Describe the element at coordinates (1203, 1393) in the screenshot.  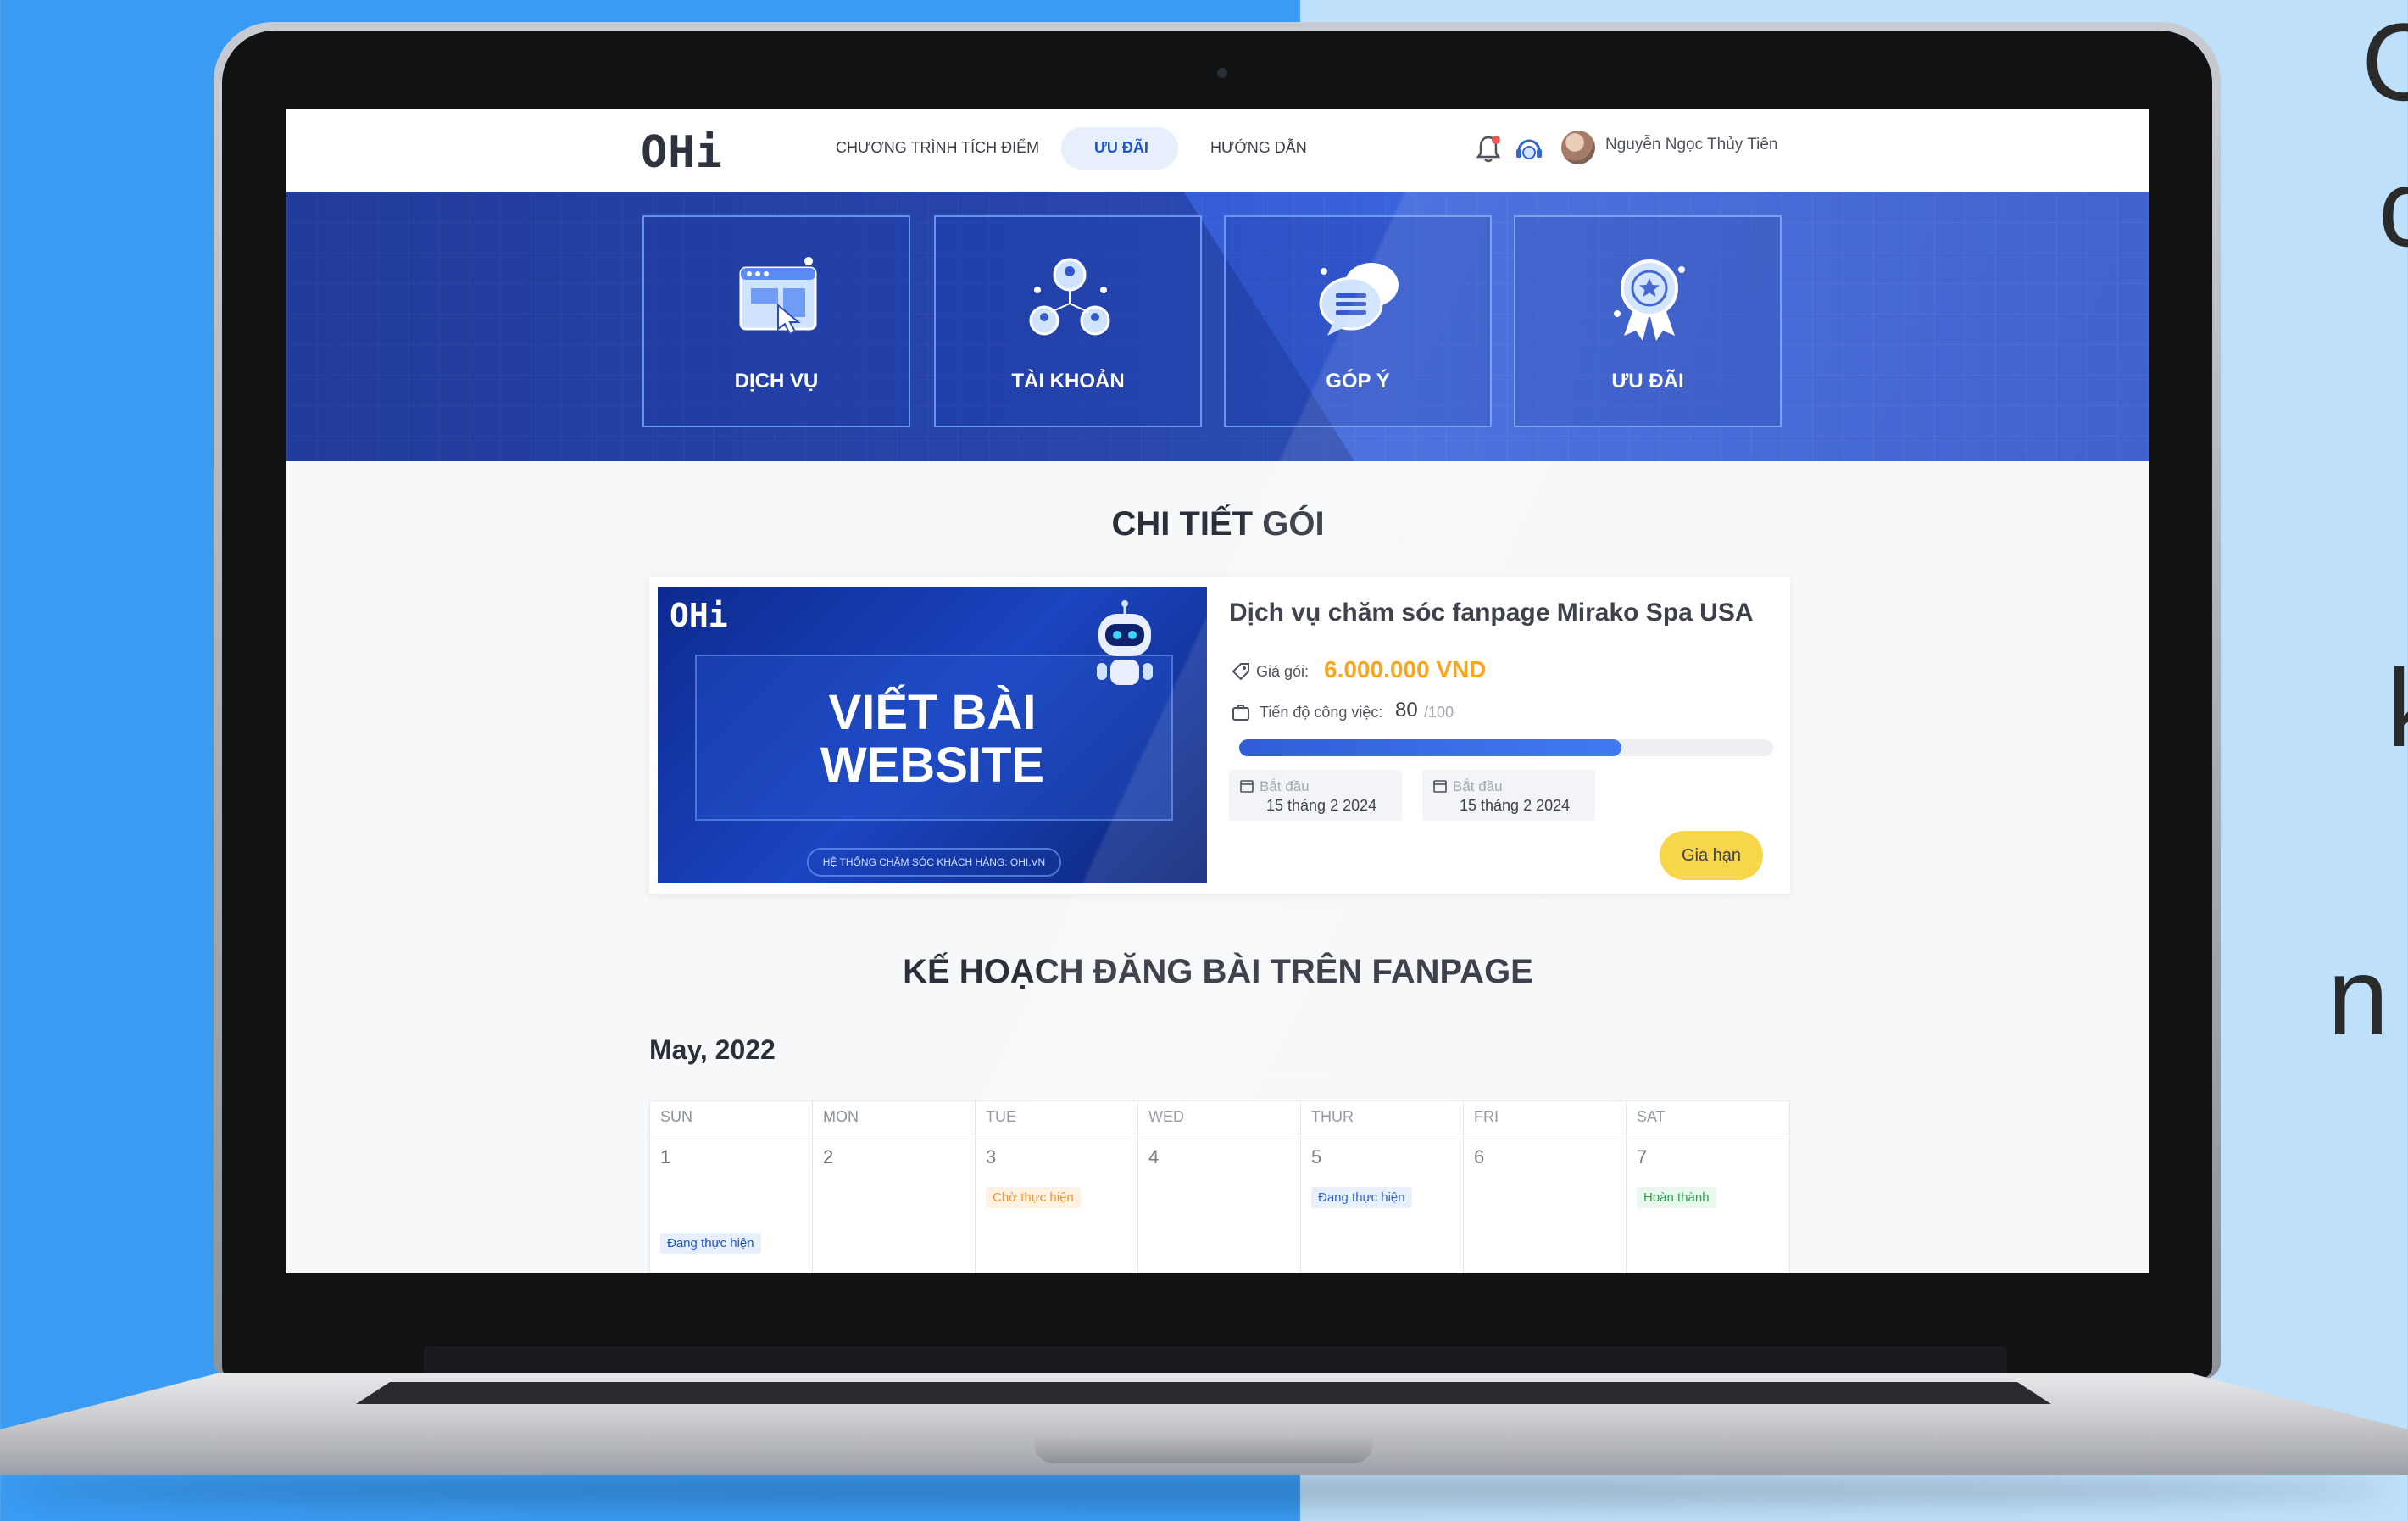
I see `keyboard-edge` at that location.